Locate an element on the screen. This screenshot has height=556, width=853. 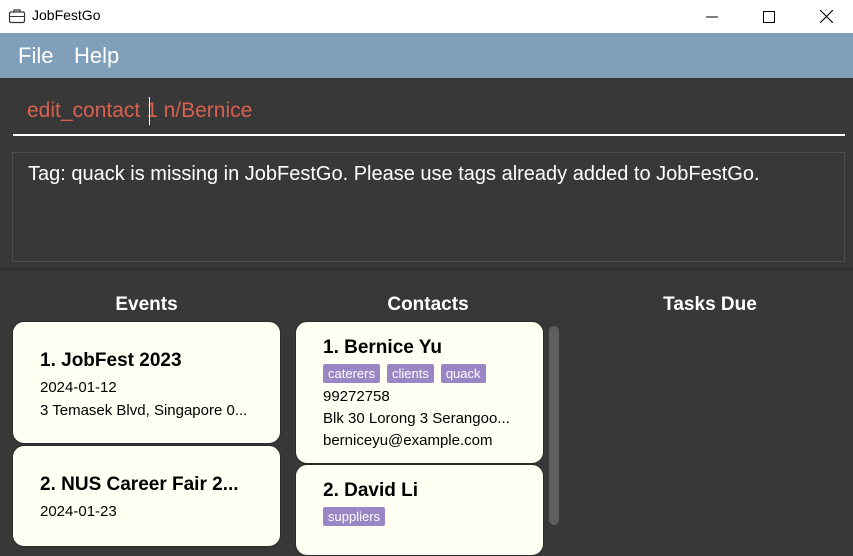
title-bar: JobFestGo is located at coordinates (426, 16).